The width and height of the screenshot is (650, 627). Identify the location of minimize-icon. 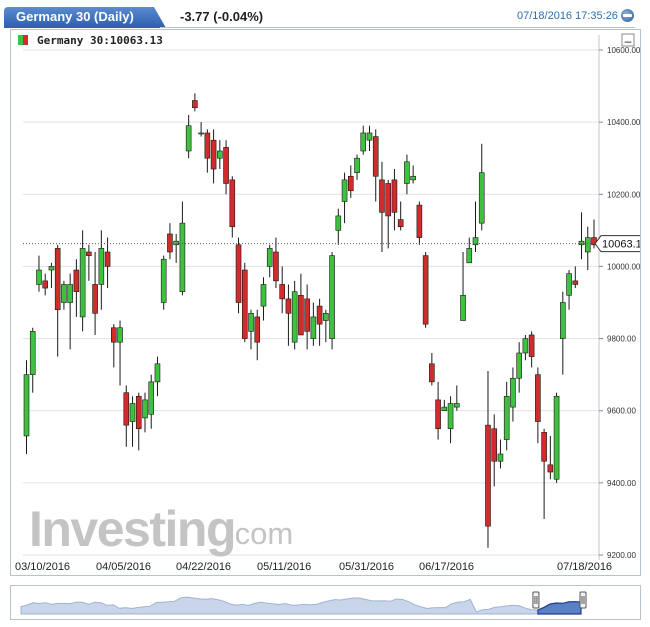
(627, 15).